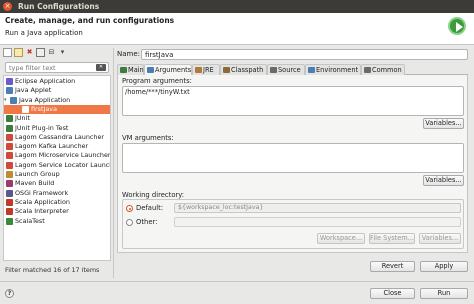  Describe the element at coordinates (22, 118) in the screenshot. I see `tree-item-label: JUnit` at that location.